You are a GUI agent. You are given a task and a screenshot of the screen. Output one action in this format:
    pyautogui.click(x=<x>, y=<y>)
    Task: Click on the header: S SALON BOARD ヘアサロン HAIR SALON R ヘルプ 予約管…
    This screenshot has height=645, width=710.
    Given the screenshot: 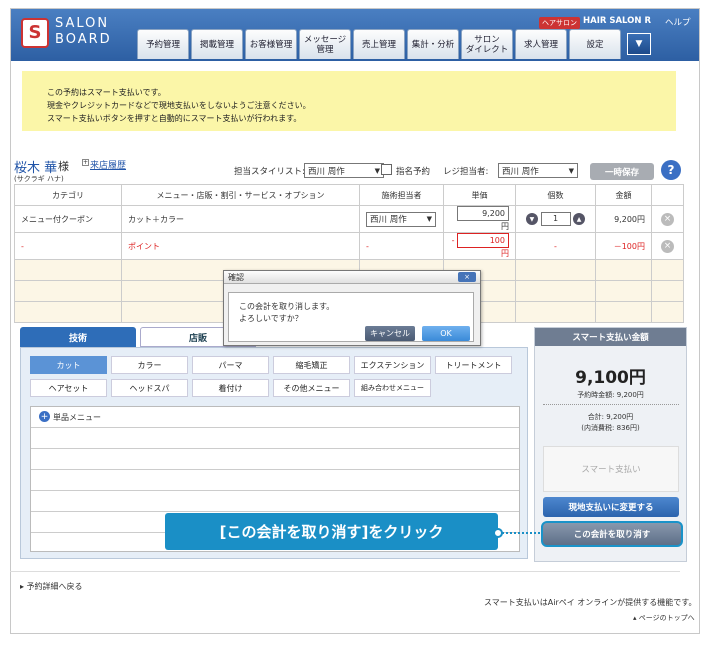 What is the action you would take?
    pyautogui.click(x=355, y=35)
    